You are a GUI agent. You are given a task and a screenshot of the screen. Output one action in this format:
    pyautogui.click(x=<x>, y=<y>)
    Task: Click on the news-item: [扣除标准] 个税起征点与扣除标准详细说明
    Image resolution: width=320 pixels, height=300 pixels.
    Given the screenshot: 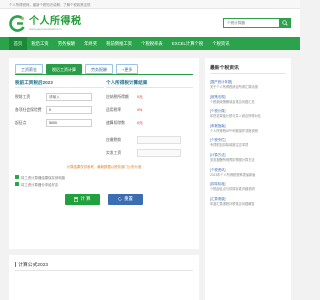 What is the action you would take?
    pyautogui.click(x=248, y=187)
    